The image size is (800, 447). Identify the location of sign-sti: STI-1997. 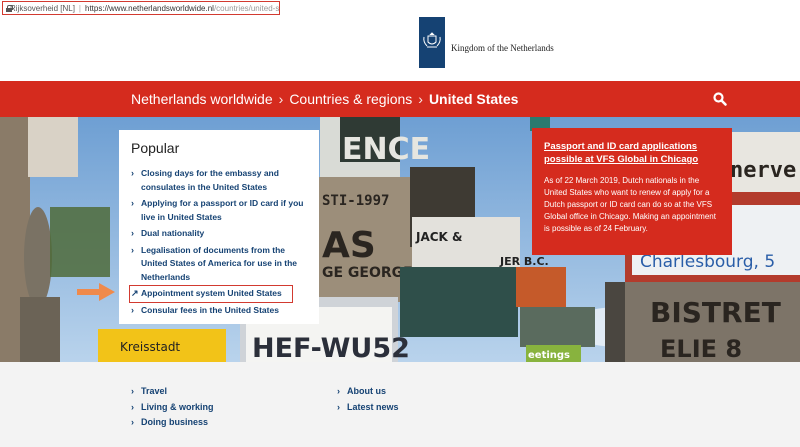
(355, 201).